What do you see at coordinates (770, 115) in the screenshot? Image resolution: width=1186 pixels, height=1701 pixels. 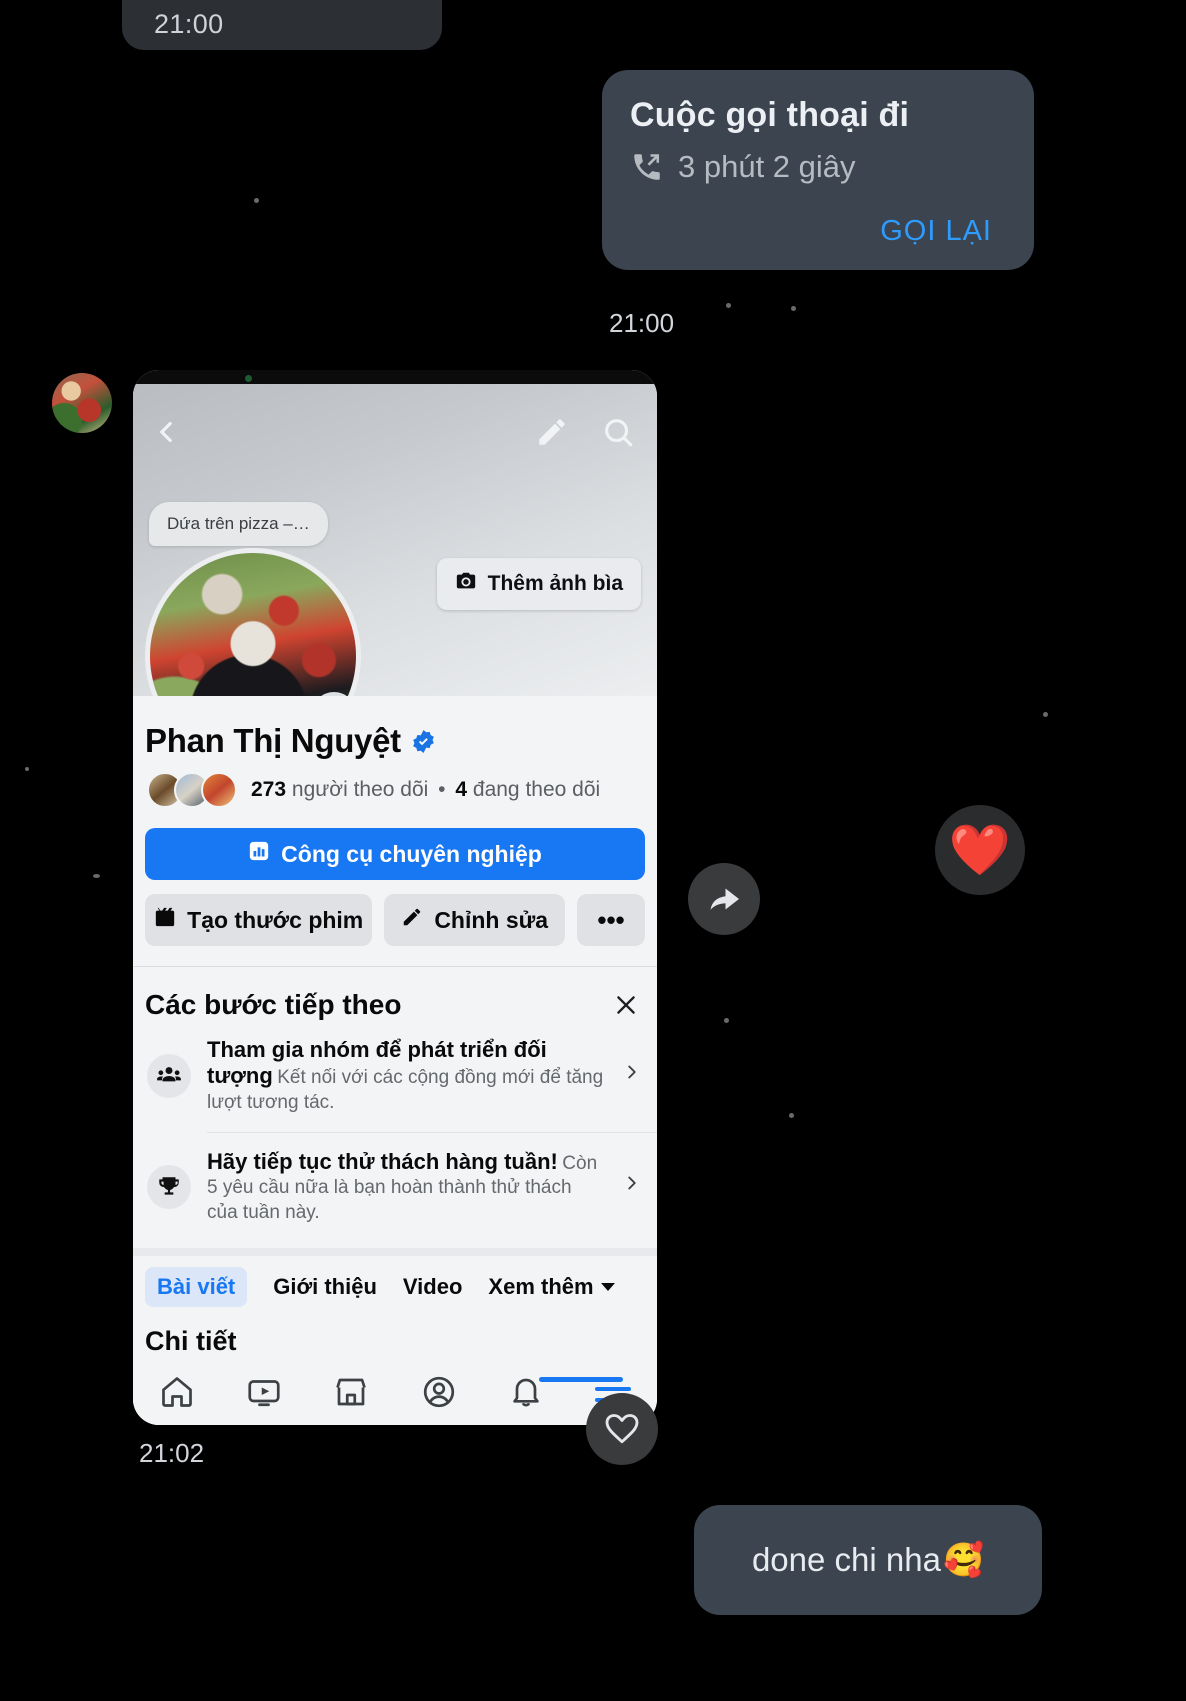 I see `call-title: Cuộc gọi thoại đi` at bounding box center [770, 115].